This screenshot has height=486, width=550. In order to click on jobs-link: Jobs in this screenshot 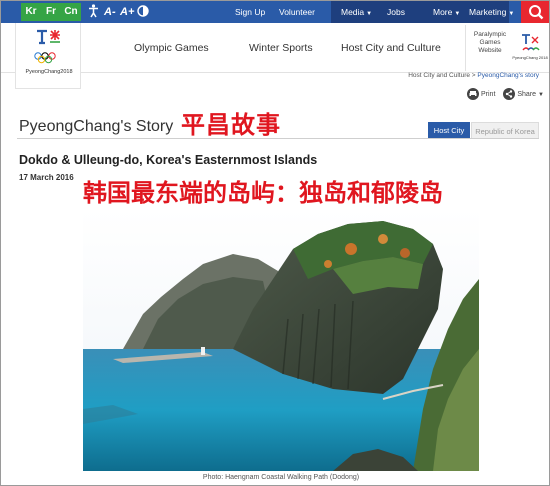, I will do `click(396, 12)`.